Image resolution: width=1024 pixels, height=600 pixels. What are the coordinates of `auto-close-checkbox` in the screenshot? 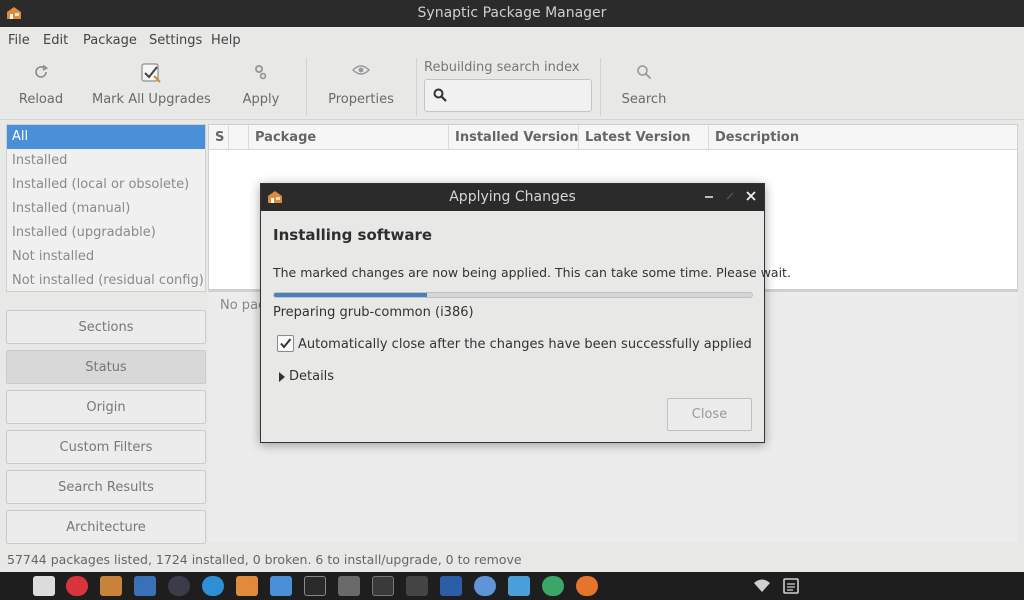 It's located at (285, 343).